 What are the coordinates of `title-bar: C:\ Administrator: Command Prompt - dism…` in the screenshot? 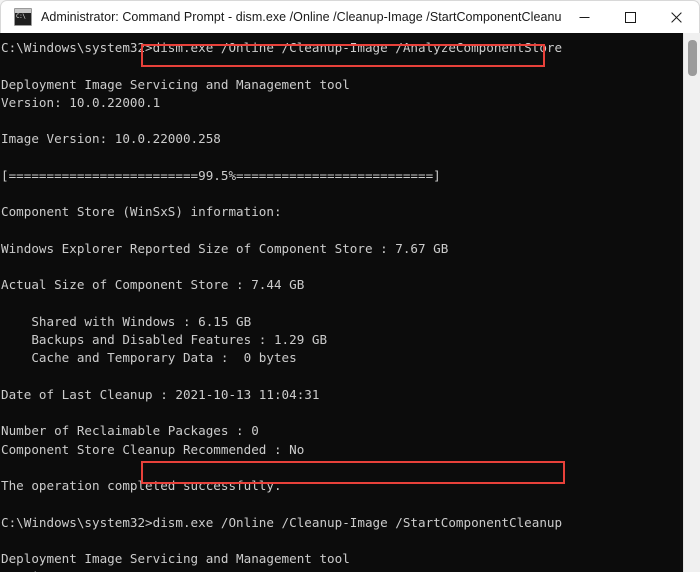 It's located at (350, 16).